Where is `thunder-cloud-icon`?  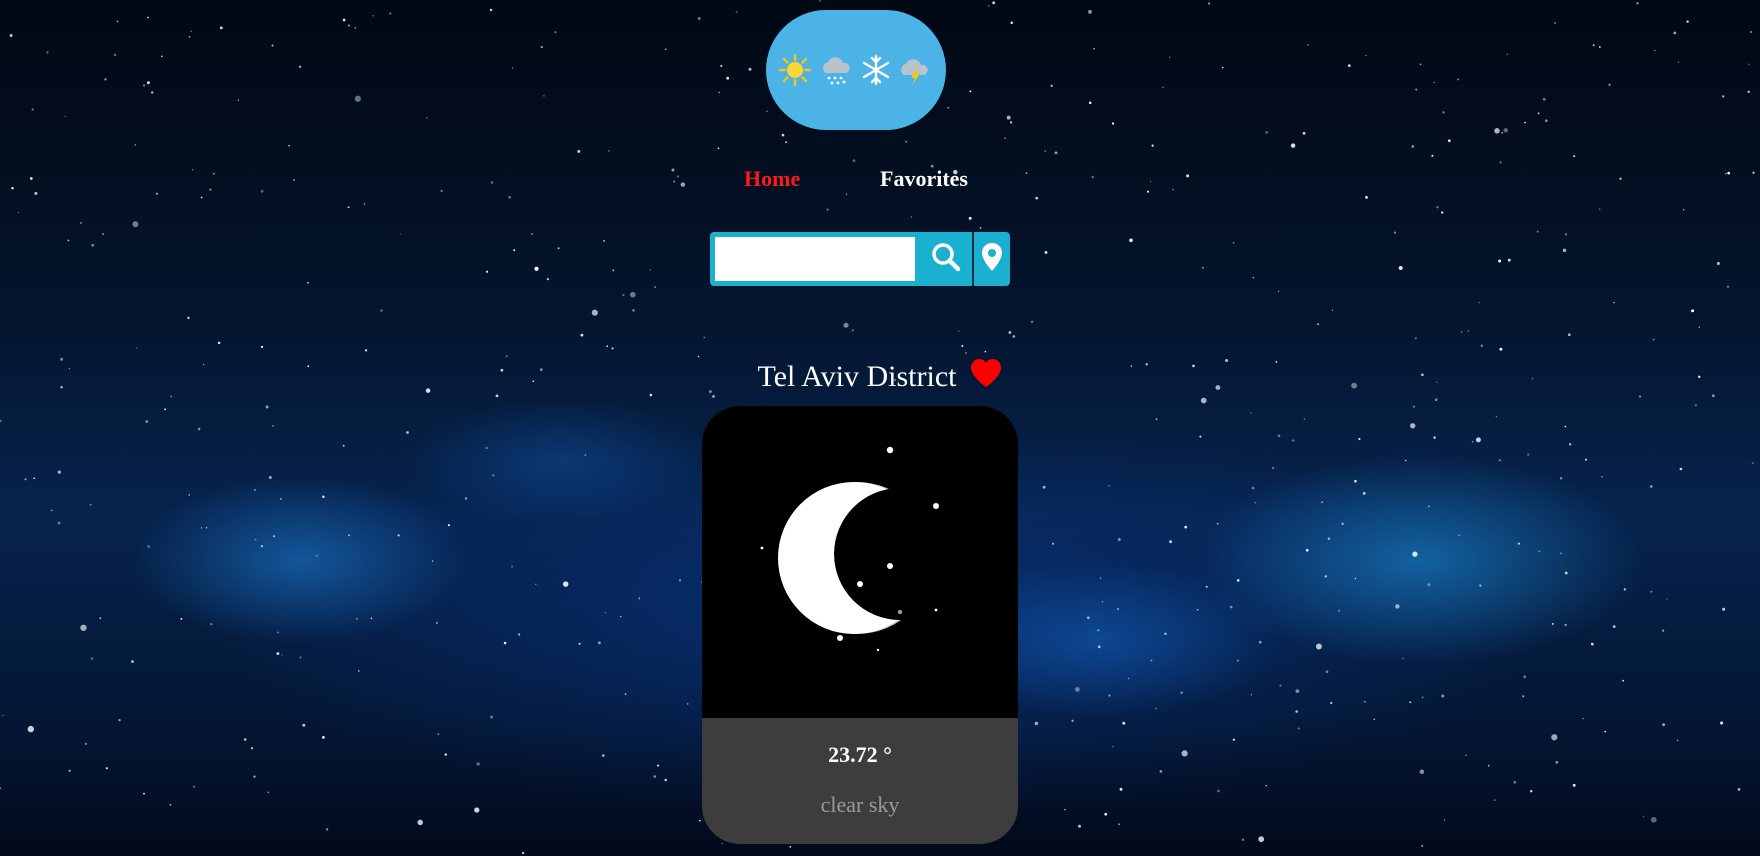
thunder-cloud-icon is located at coordinates (916, 70).